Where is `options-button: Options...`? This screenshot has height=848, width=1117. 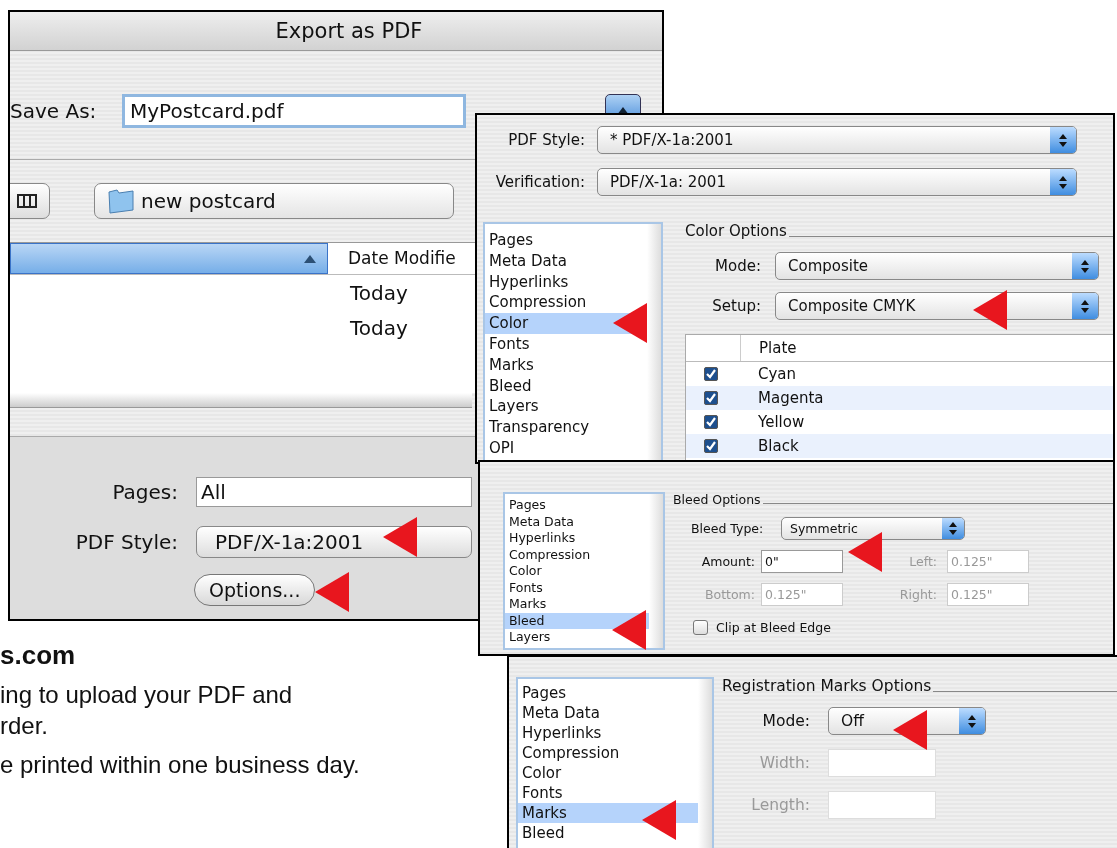 options-button: Options... is located at coordinates (255, 590).